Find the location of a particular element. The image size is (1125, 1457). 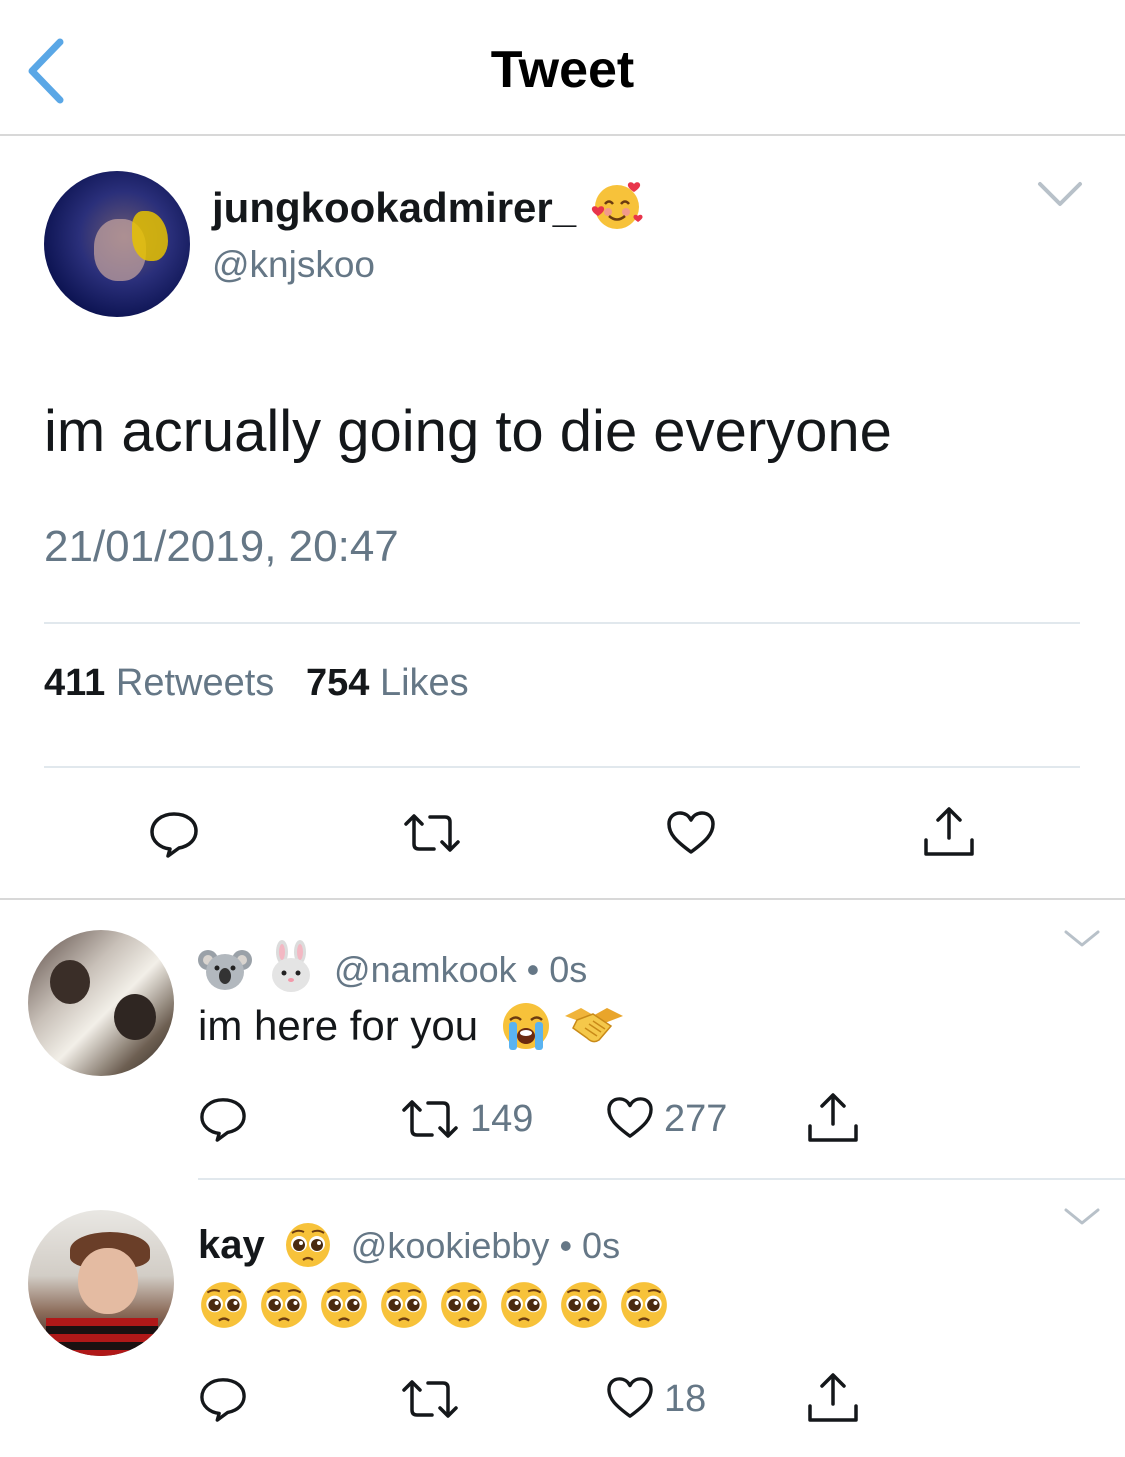

smiling-face-with-hearts-icon is located at coordinates (617, 205).